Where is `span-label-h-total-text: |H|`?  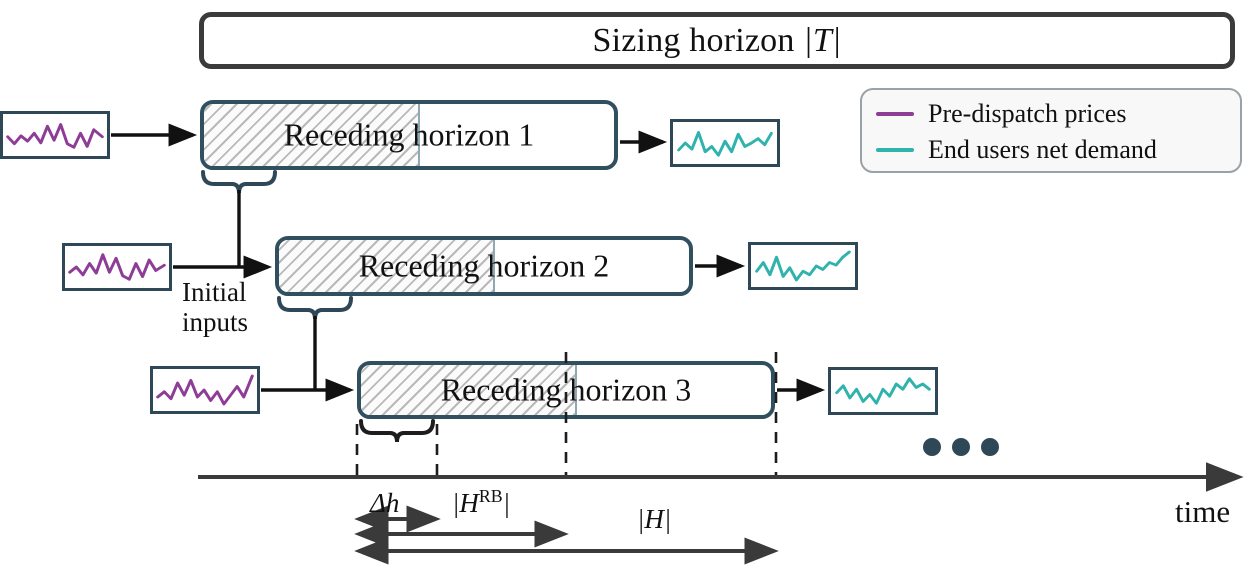
span-label-h-total-text: |H| is located at coordinates (654, 519).